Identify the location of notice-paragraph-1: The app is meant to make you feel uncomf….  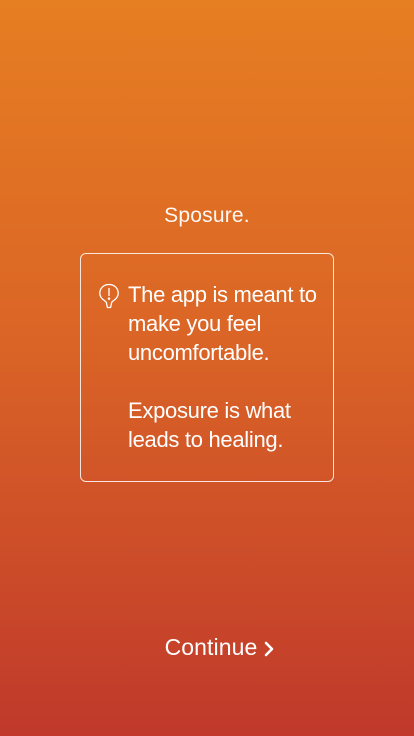
(222, 323).